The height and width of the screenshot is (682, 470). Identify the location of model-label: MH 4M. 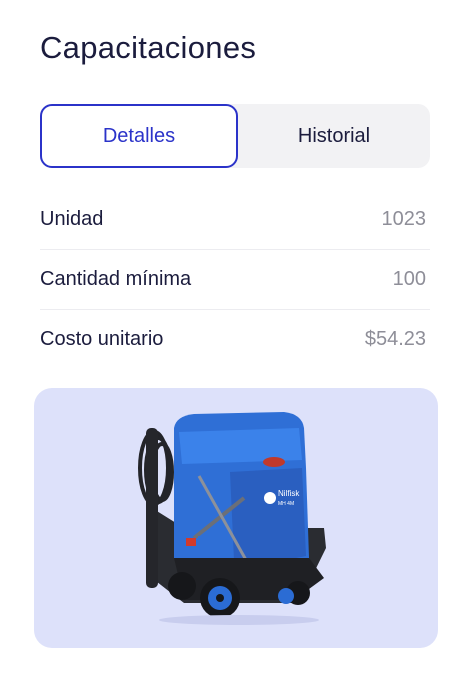
(286, 504).